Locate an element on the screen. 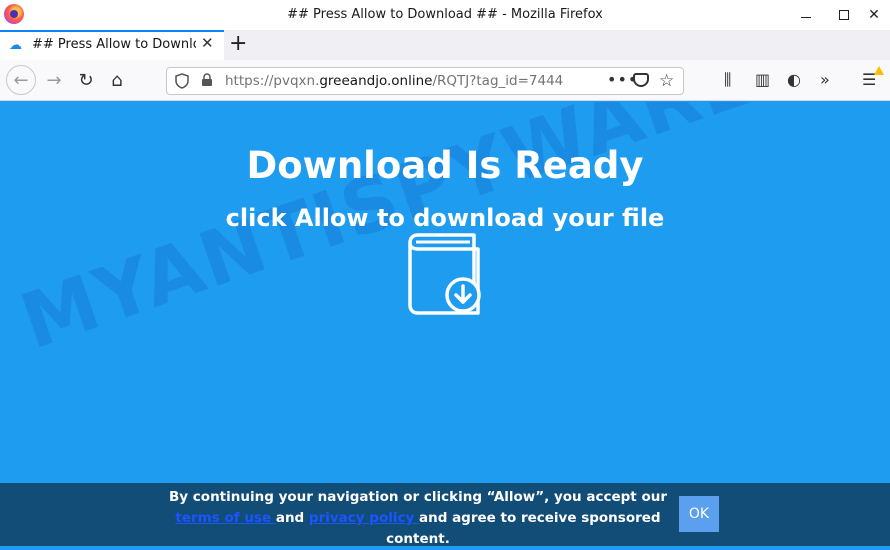 The height and width of the screenshot is (550, 890). url-path: /RQTJ?tag_id=7444 is located at coordinates (498, 81).